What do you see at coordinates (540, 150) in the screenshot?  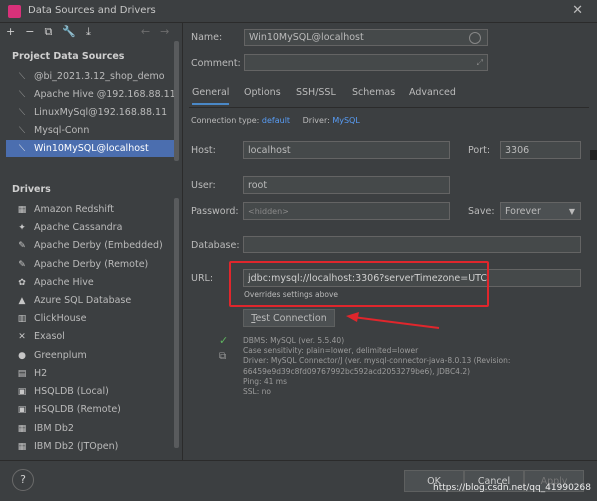 I see `port-input: 3306` at bounding box center [540, 150].